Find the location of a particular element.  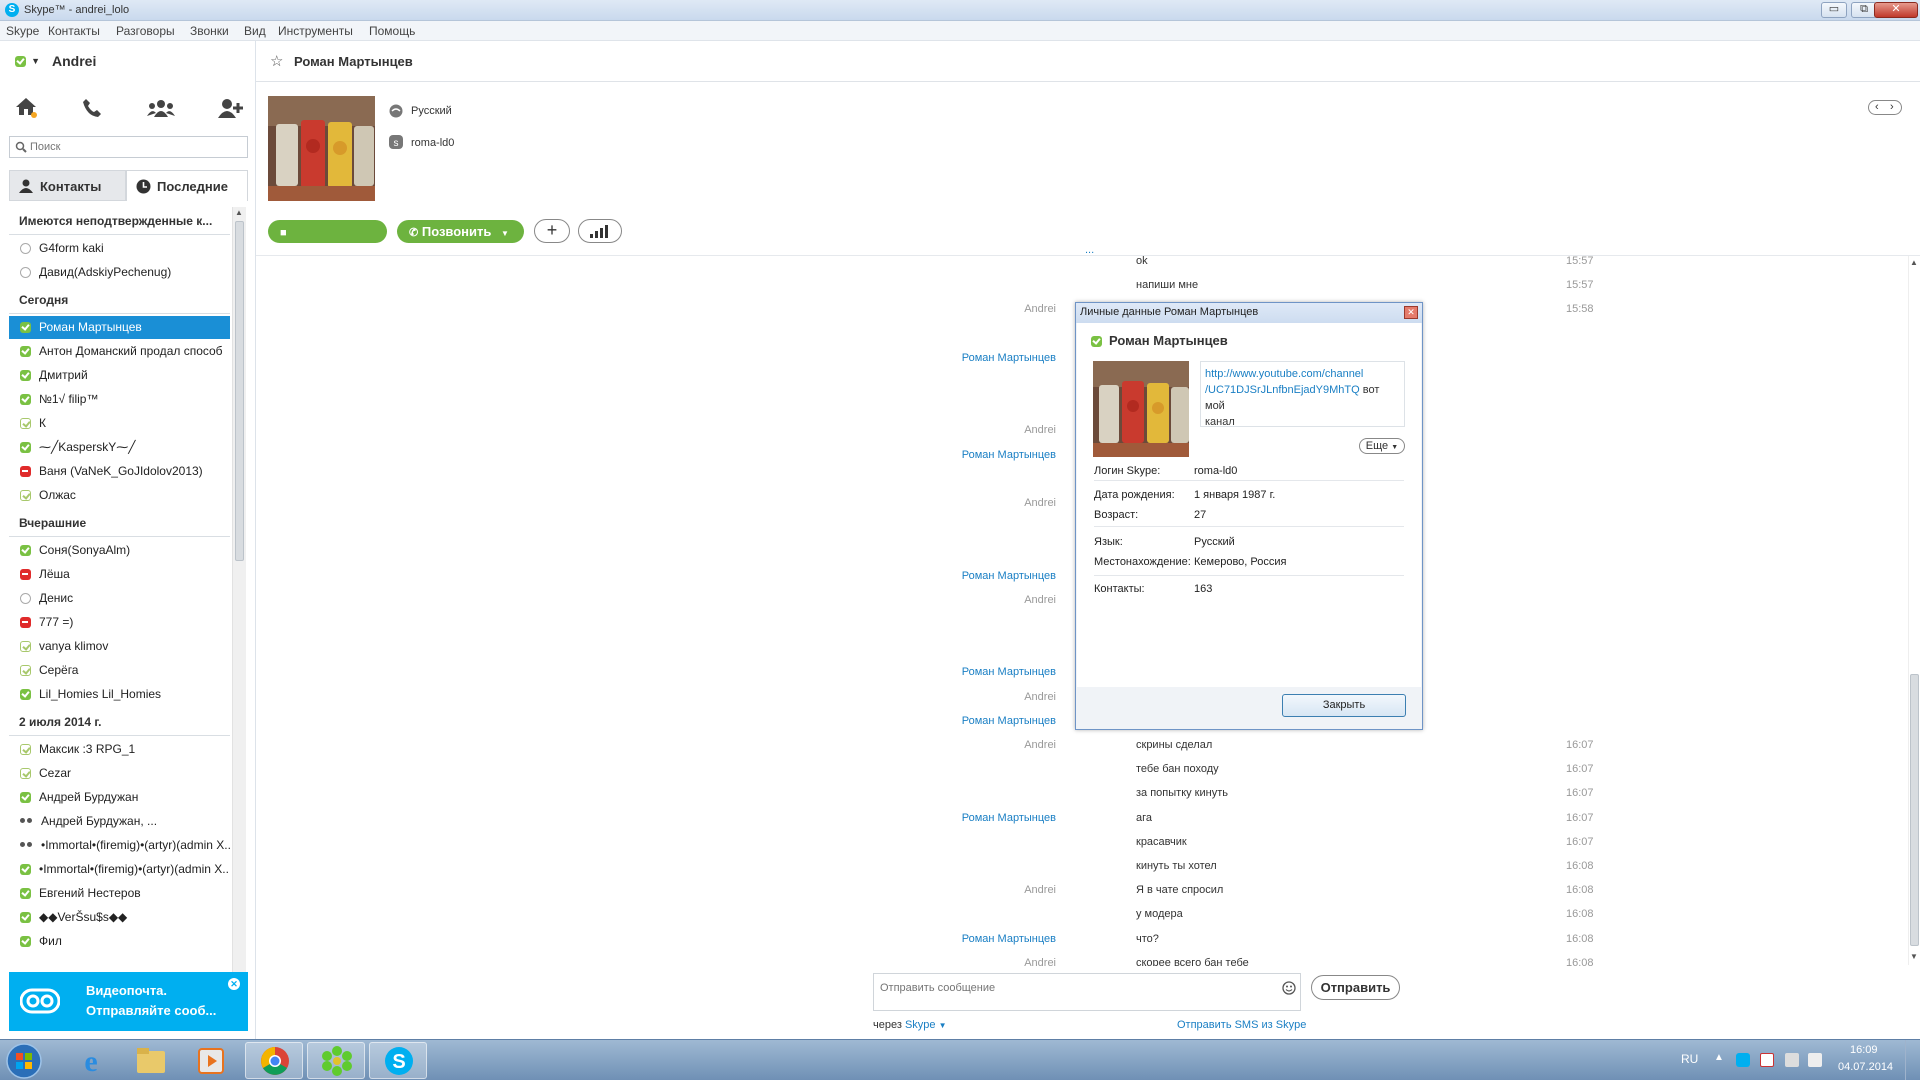

contact-row: Серёга is located at coordinates (119, 670).